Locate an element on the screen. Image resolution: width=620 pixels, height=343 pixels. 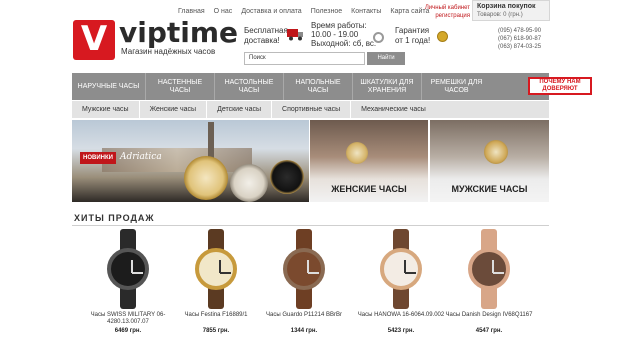
phone-3: (063) 874-03-25 is located at coordinates (519, 47).